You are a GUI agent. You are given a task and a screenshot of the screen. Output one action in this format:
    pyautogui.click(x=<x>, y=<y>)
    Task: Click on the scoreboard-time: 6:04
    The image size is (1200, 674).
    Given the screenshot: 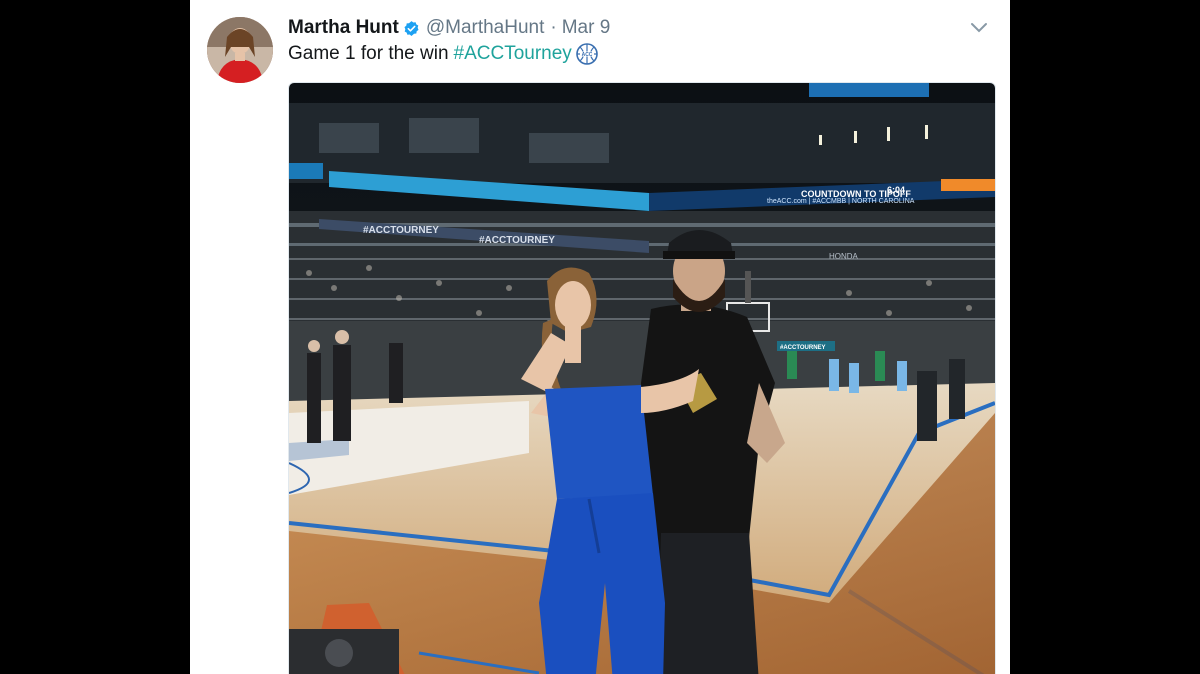 What is the action you would take?
    pyautogui.click(x=896, y=190)
    